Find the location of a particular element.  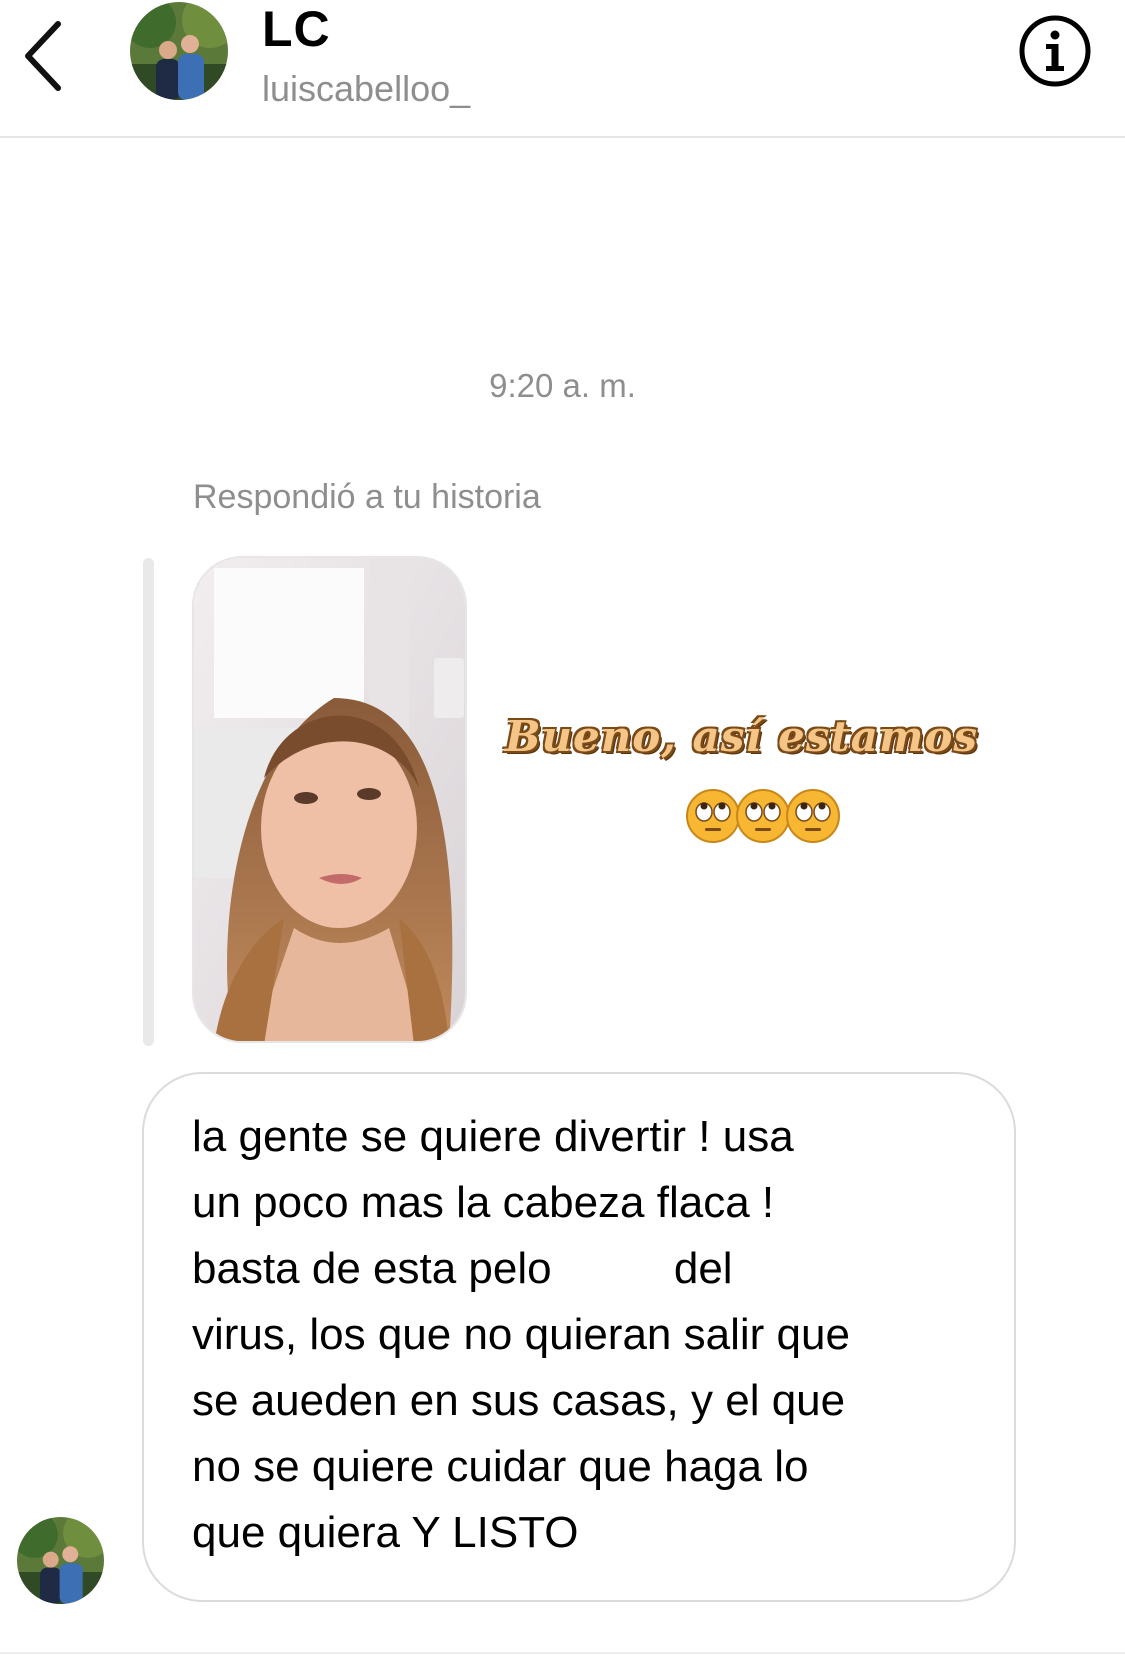

rolling-eyes-emoji-row is located at coordinates (762, 816).